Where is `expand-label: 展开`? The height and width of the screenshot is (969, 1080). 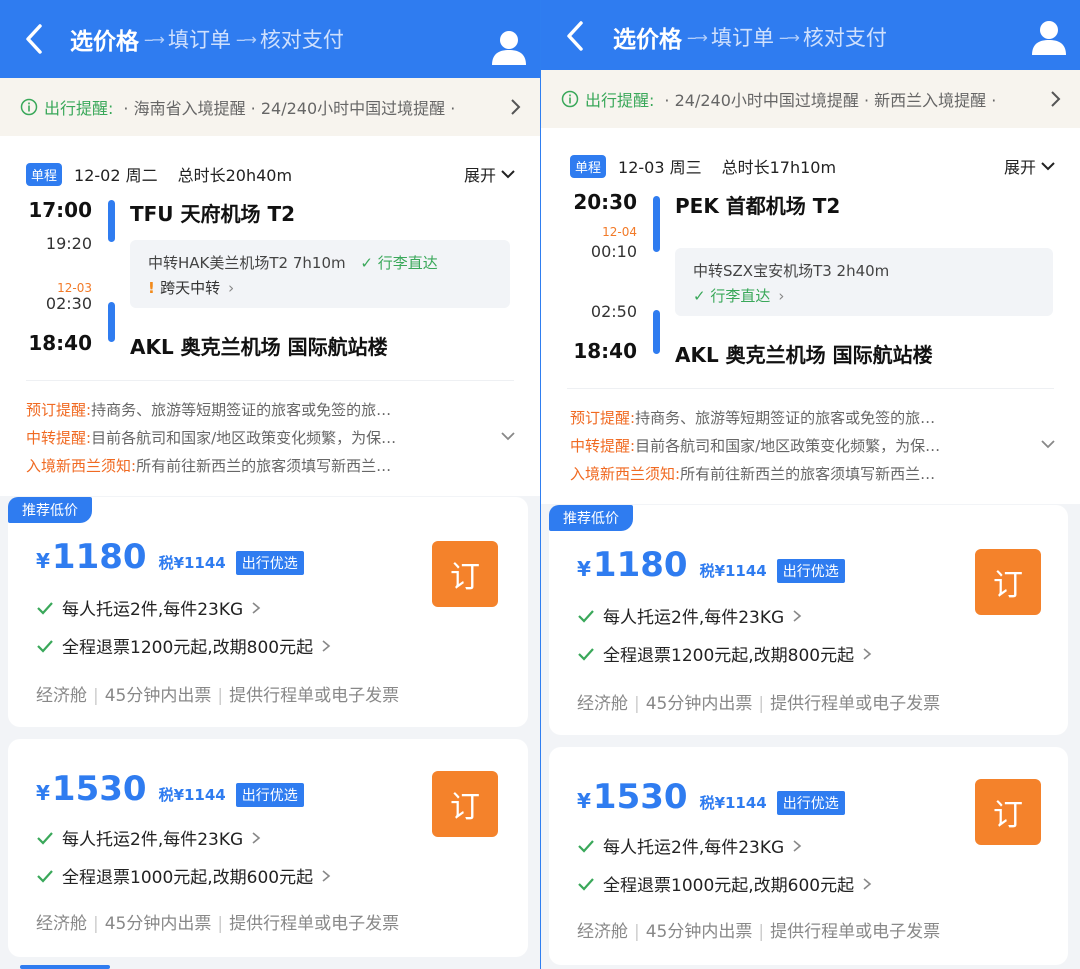
expand-label: 展开 is located at coordinates (1019, 167).